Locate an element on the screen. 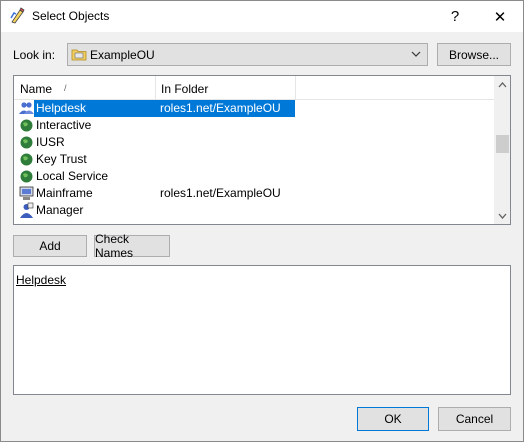 The height and width of the screenshot is (442, 524). list-item-name: Key Trust is located at coordinates (61, 159).